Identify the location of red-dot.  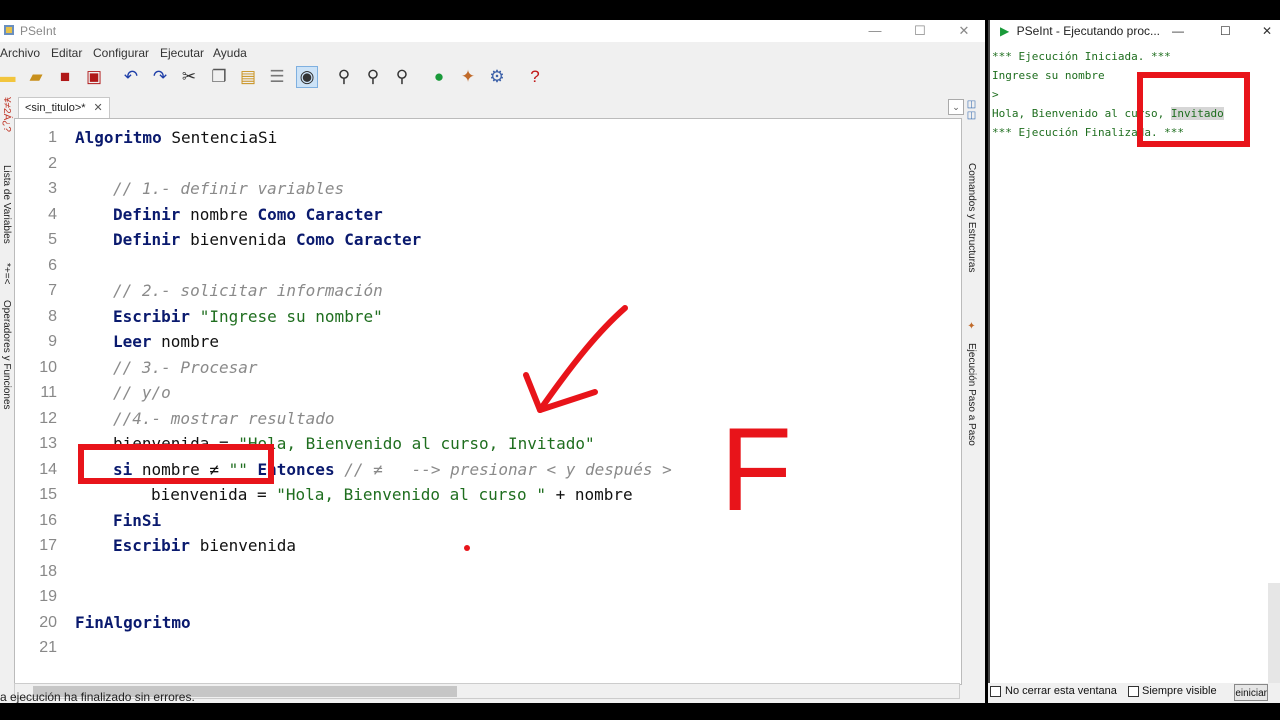
(467, 548).